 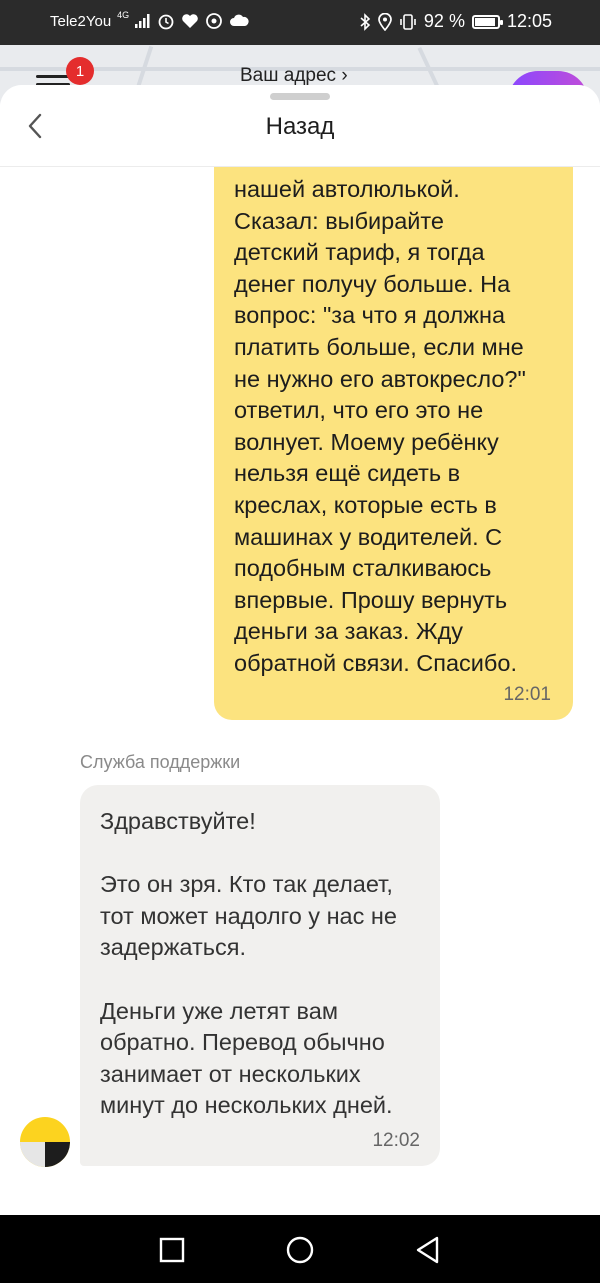 I want to click on battery-icon, so click(x=487, y=21).